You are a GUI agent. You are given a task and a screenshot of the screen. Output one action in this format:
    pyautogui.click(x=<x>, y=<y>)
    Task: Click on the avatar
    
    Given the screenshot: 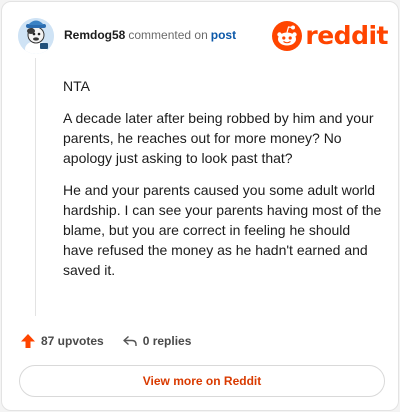 What is the action you would take?
    pyautogui.click(x=36, y=36)
    